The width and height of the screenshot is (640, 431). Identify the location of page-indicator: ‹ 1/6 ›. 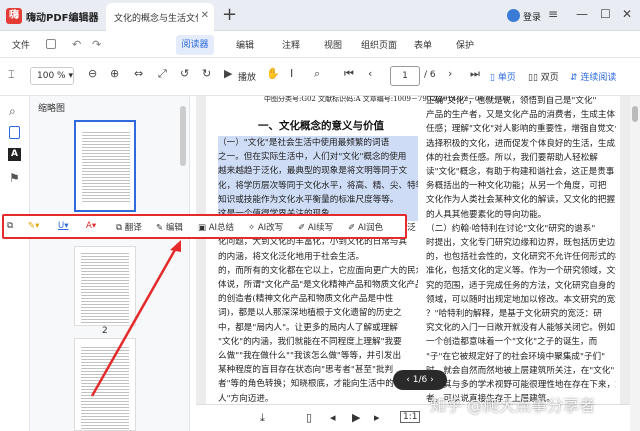
(420, 380).